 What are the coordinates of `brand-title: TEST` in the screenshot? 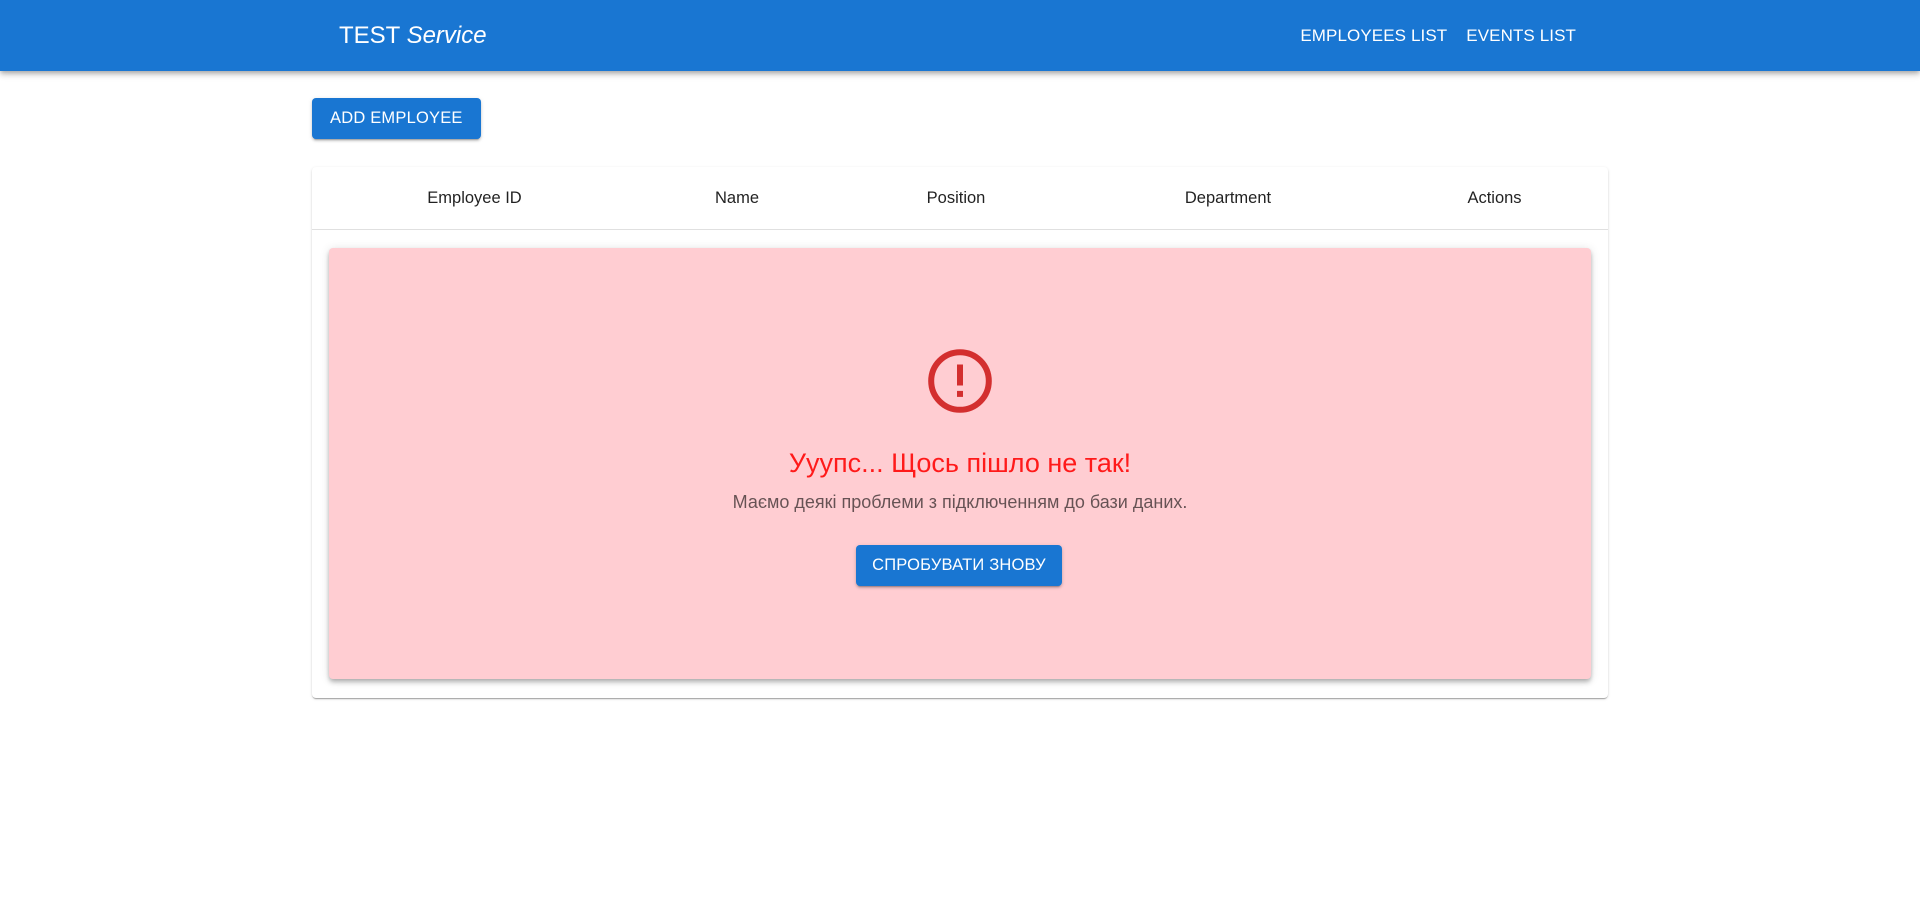 It's located at (369, 35).